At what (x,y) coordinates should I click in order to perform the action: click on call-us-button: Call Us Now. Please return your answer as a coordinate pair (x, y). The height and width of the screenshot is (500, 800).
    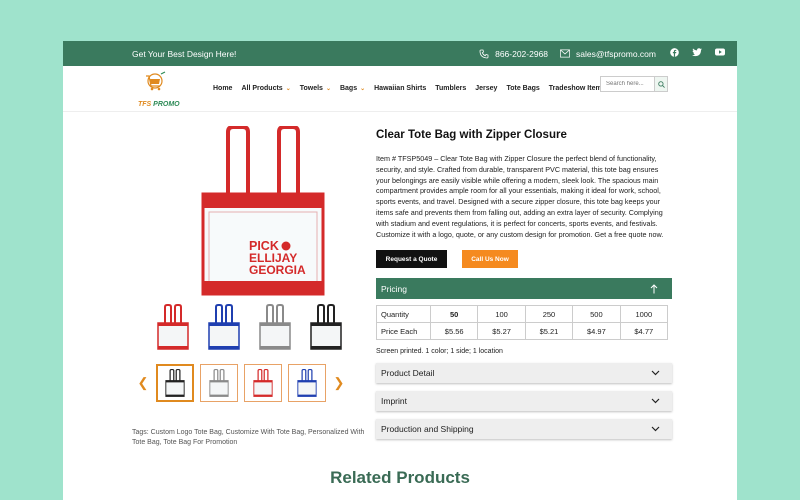
    Looking at the image, I should click on (490, 259).